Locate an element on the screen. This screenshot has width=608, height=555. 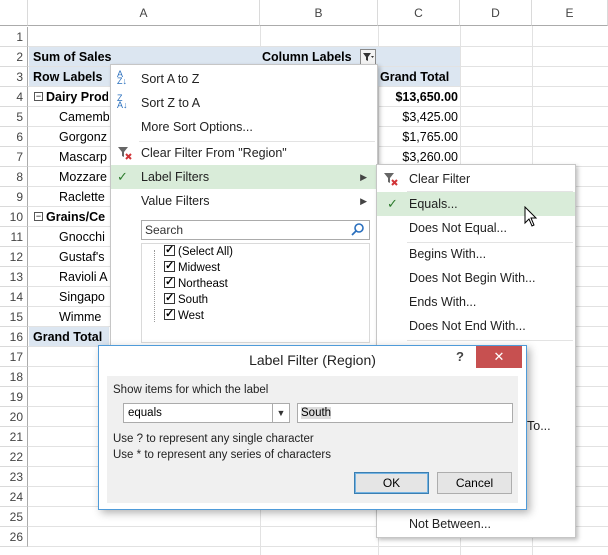
mouse-cursor-icon is located at coordinates (531, 216).